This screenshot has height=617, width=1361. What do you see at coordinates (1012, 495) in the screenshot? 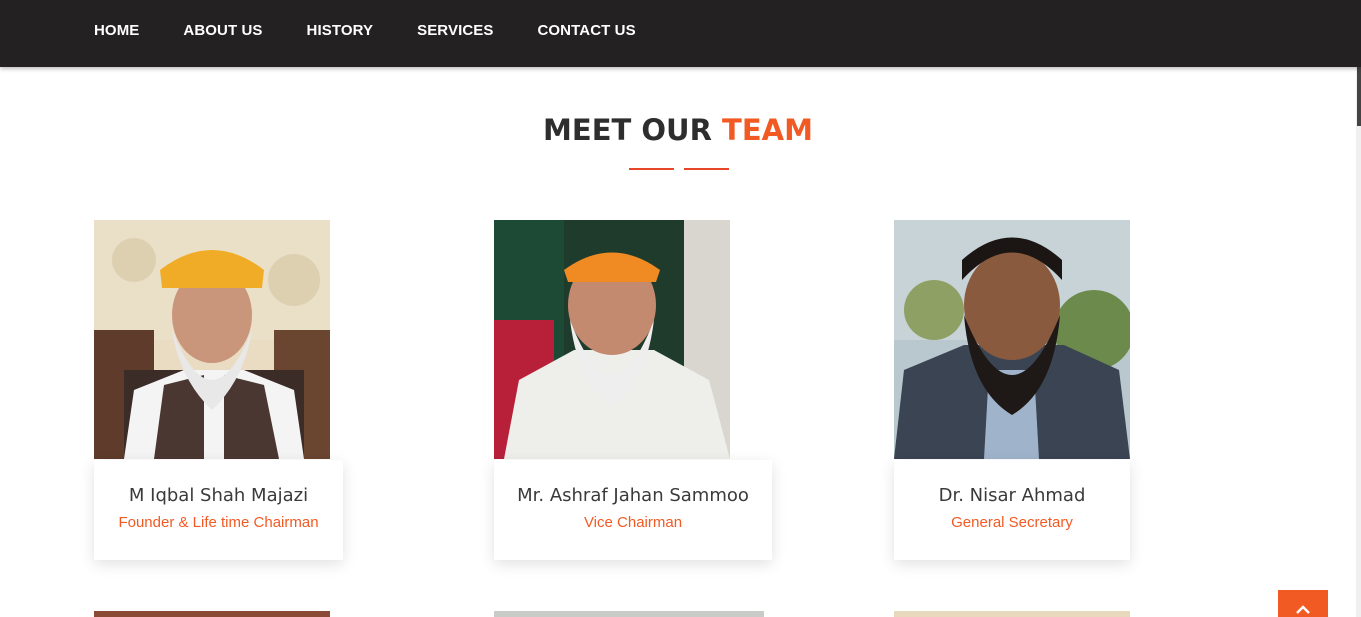
I see `member-name-3: Dr. Nisar Ahmad` at bounding box center [1012, 495].